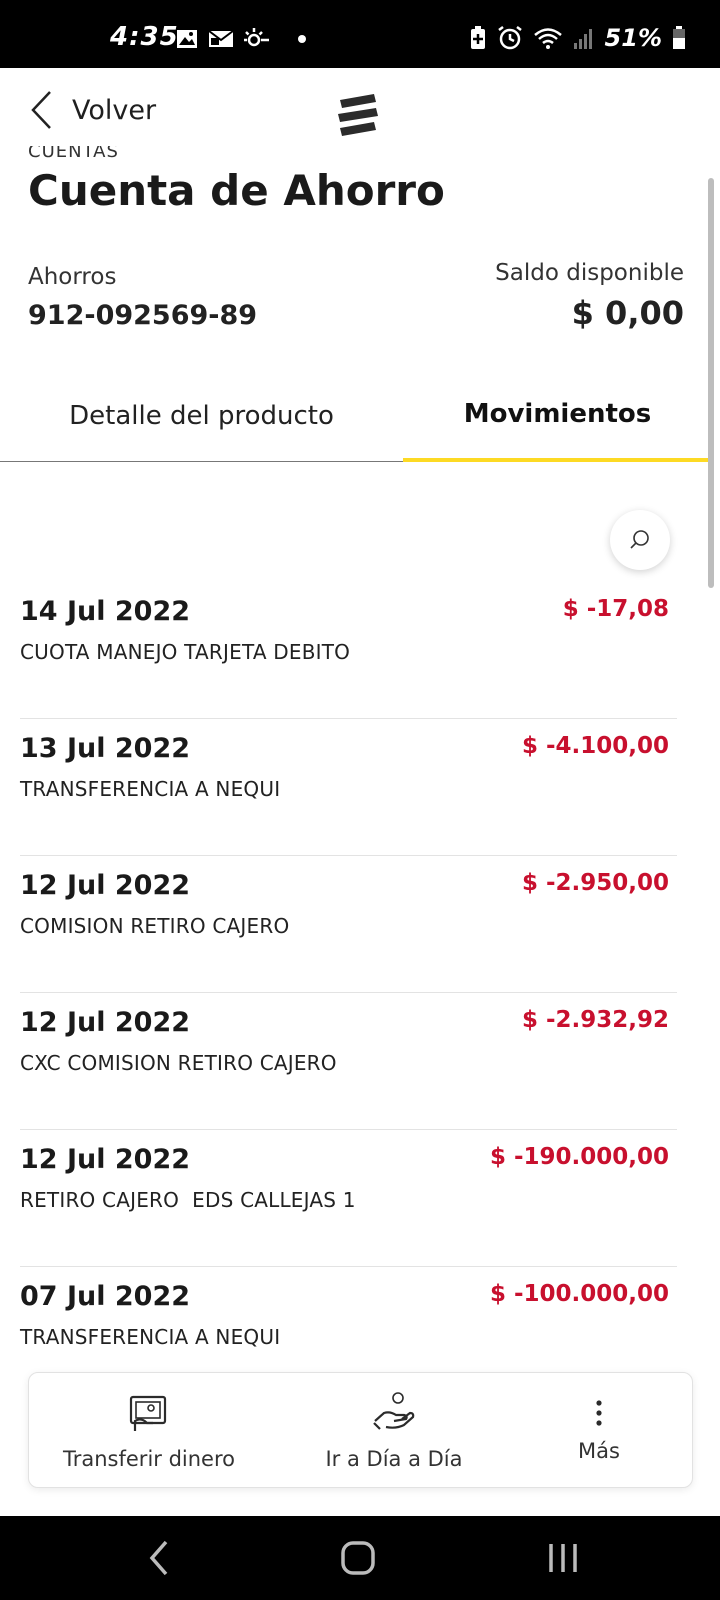  I want to click on alarm-icon, so click(509, 38).